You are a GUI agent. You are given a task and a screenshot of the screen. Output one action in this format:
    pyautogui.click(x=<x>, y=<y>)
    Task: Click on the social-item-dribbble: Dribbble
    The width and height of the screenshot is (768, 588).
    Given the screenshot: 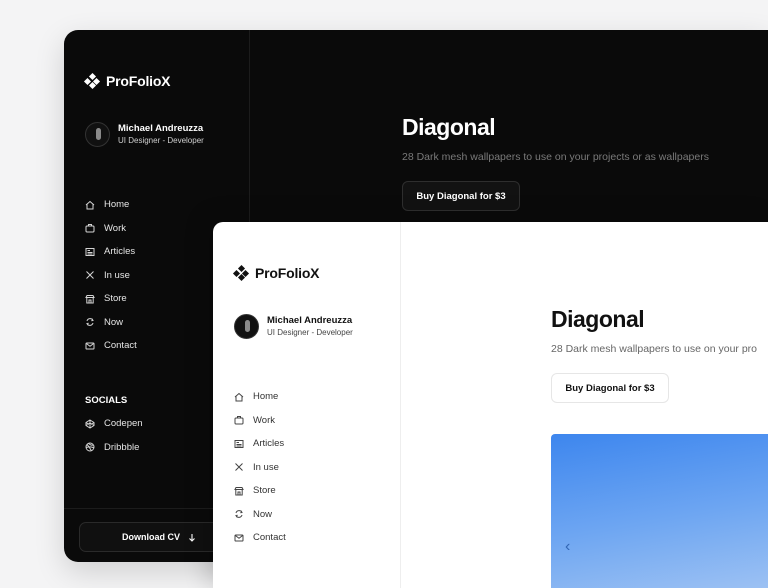 What is the action you would take?
    pyautogui.click(x=114, y=448)
    